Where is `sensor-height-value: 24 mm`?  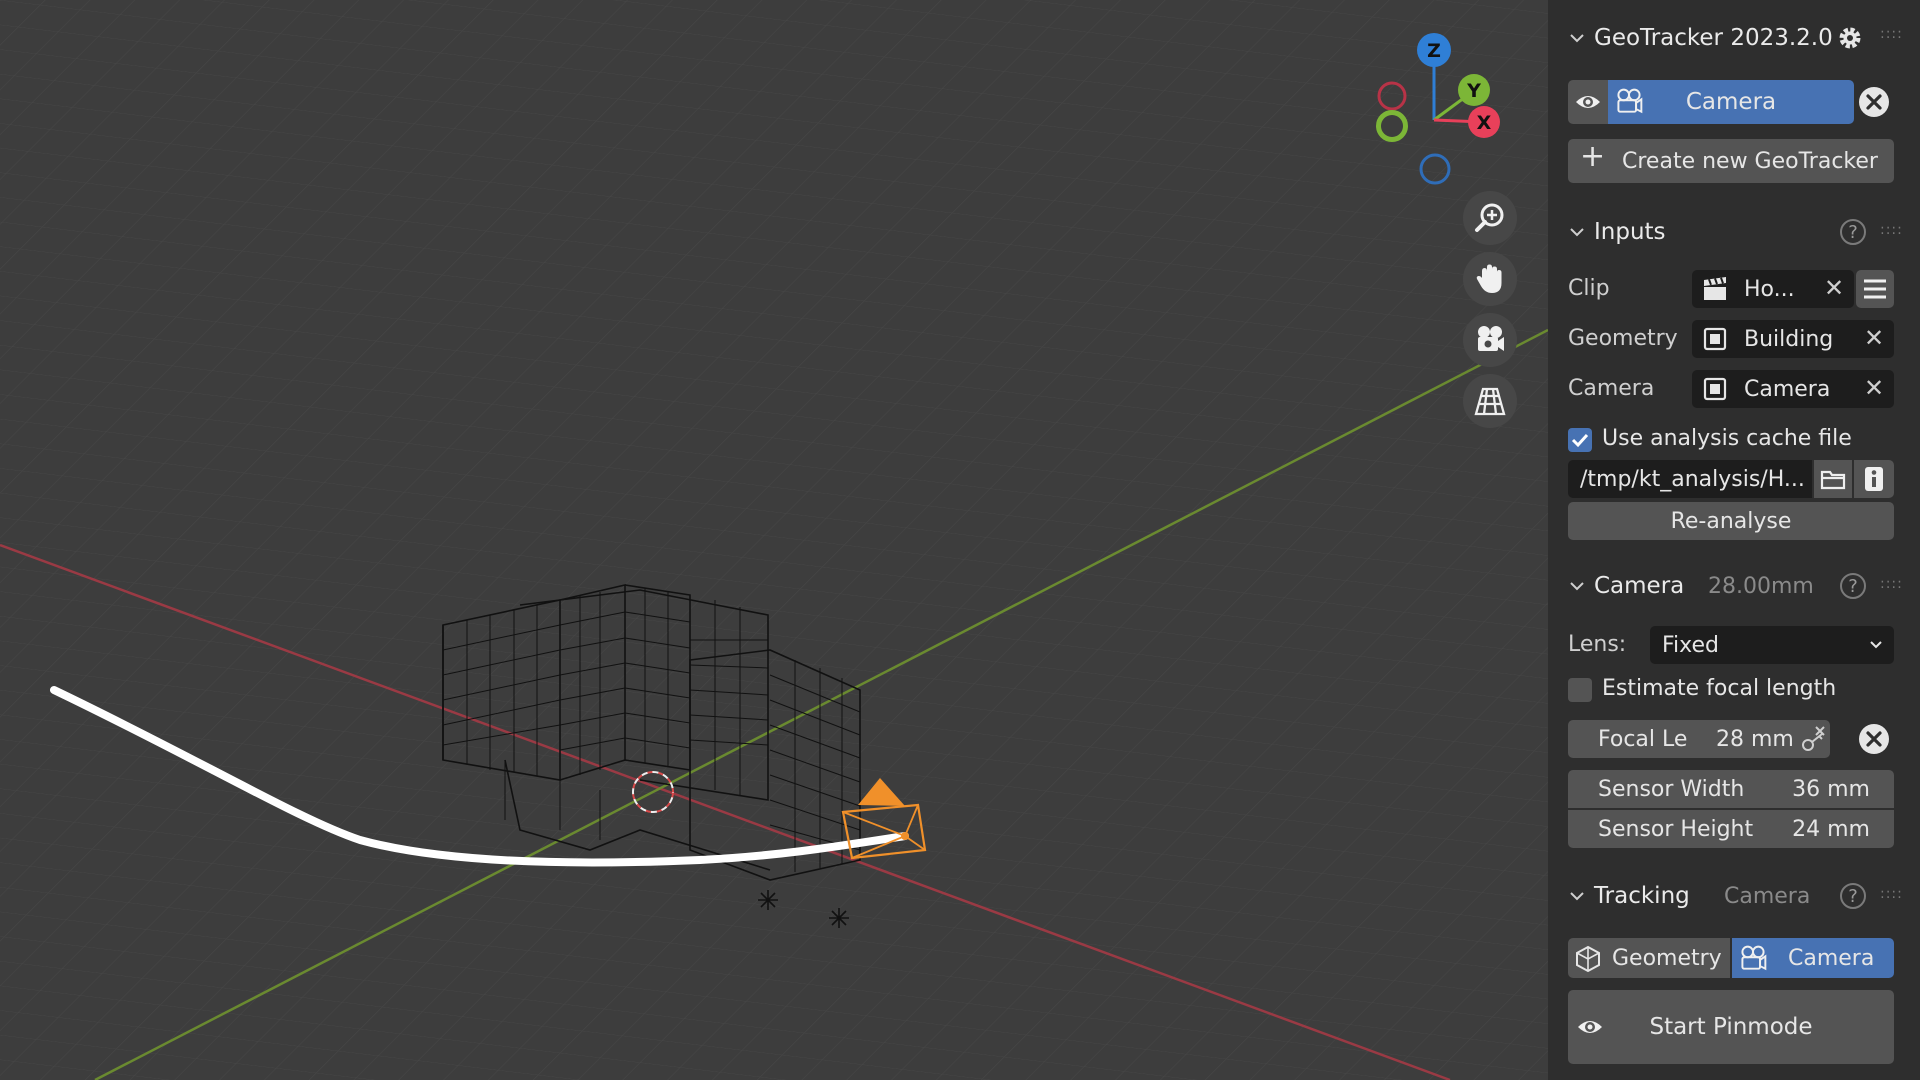
sensor-height-value: 24 mm is located at coordinates (1831, 829).